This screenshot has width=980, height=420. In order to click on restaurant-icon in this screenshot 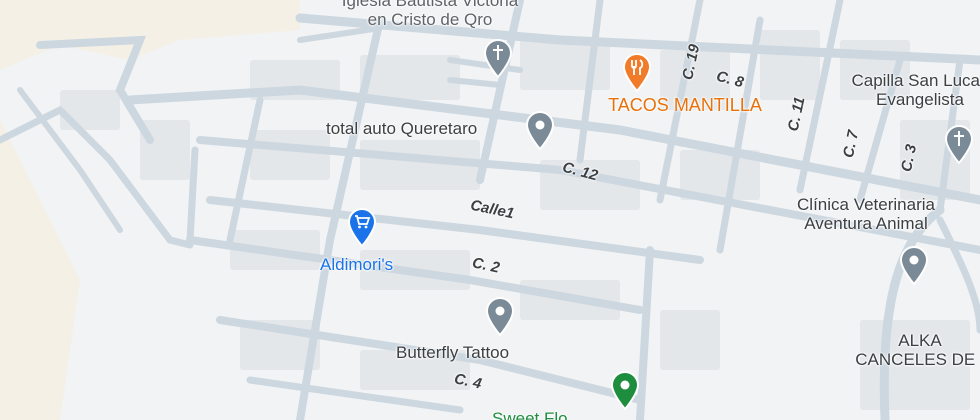, I will do `click(637, 72)`.